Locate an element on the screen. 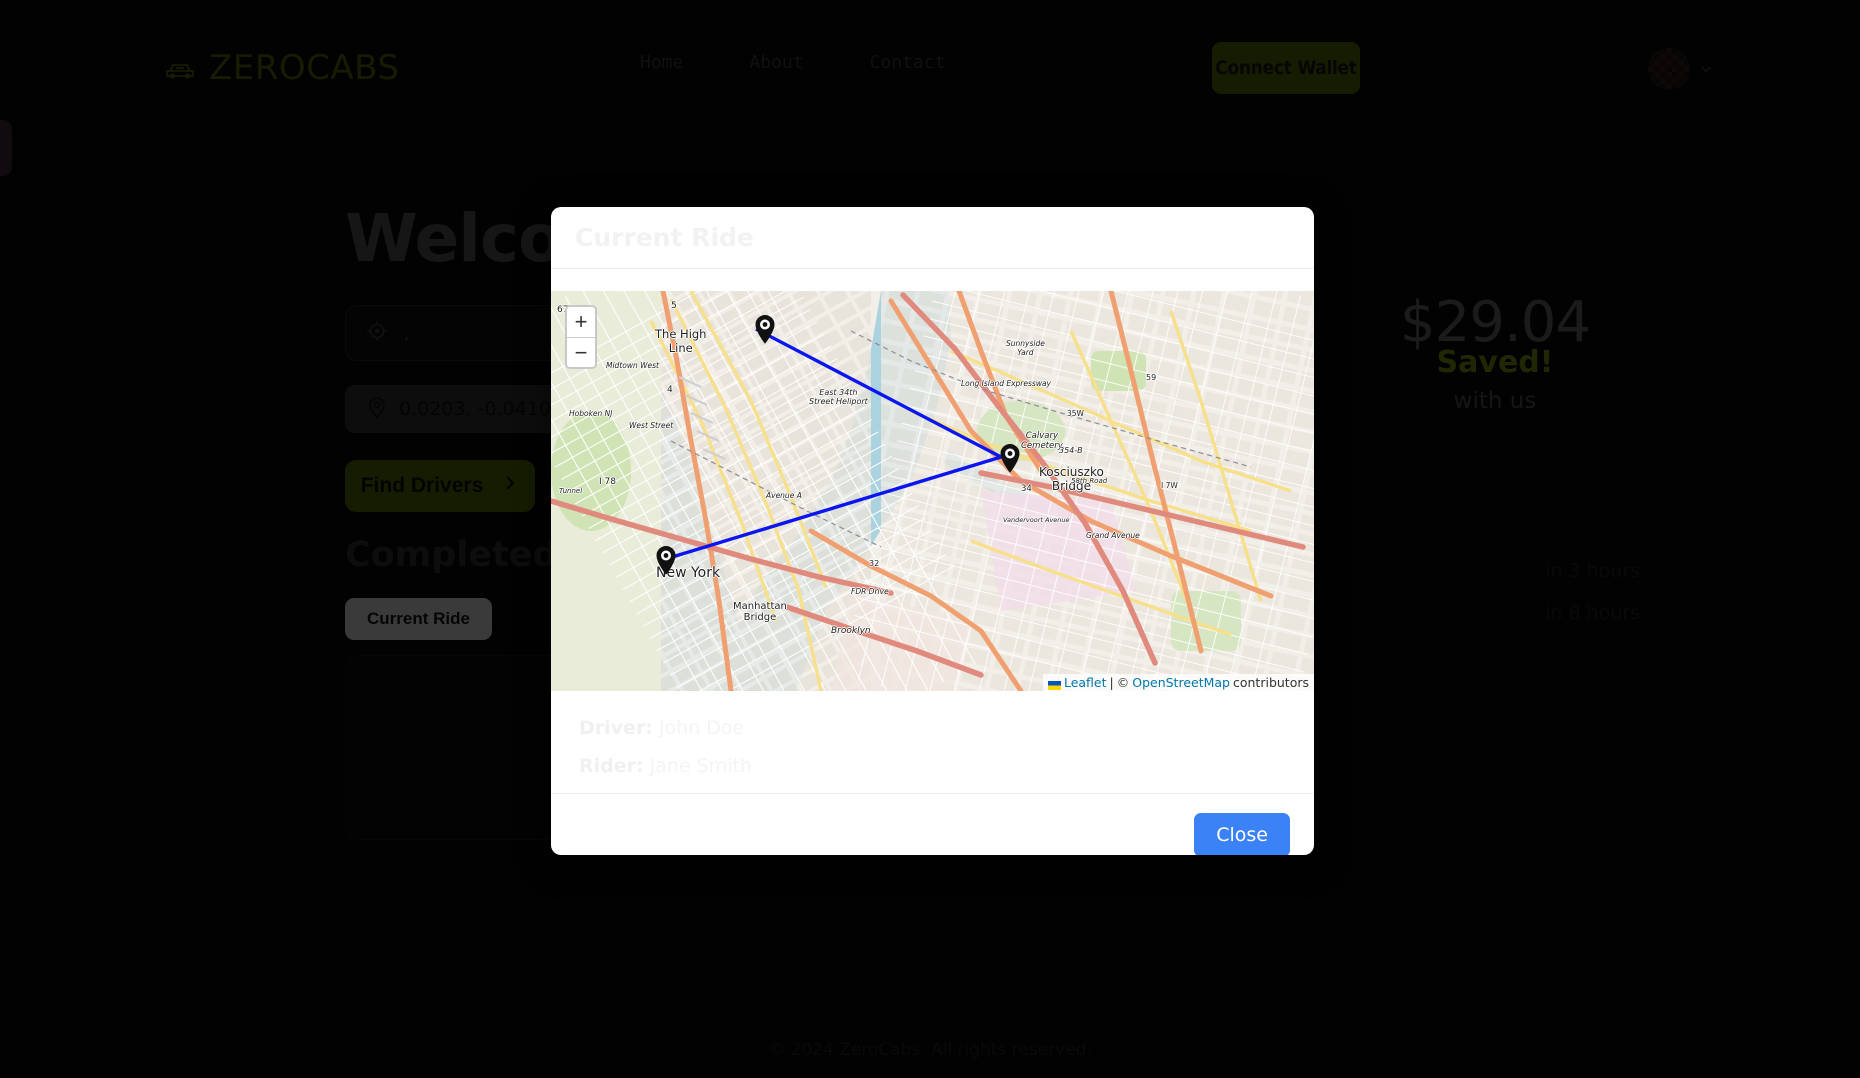 Image resolution: width=1860 pixels, height=1078 pixels. ride-participants: Driver: John Doe Rider: Jane Smith is located at coordinates (932, 734).